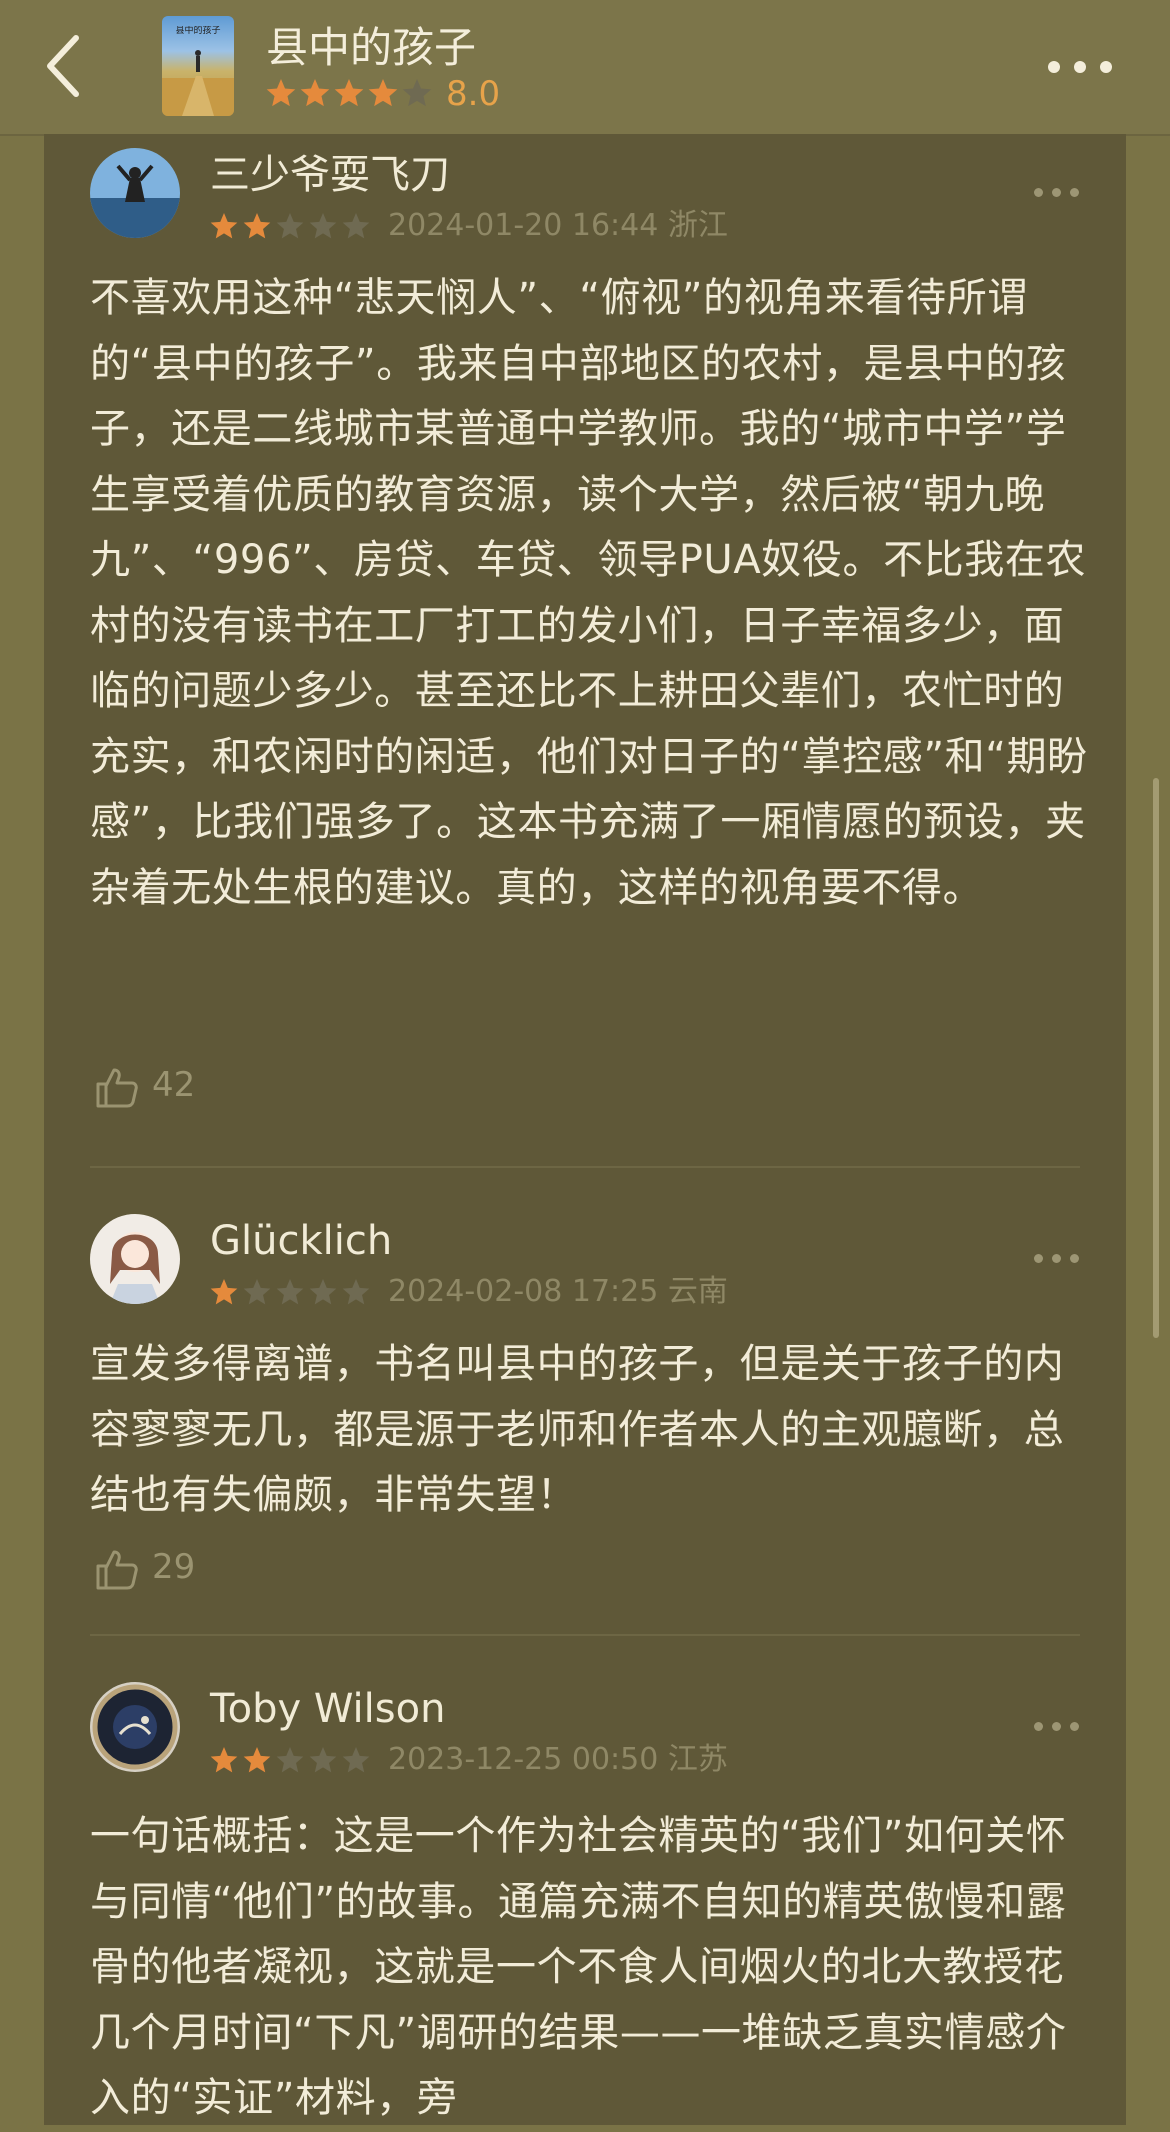 The image size is (1170, 2132). I want to click on scrollbar, so click(1156, 1058).